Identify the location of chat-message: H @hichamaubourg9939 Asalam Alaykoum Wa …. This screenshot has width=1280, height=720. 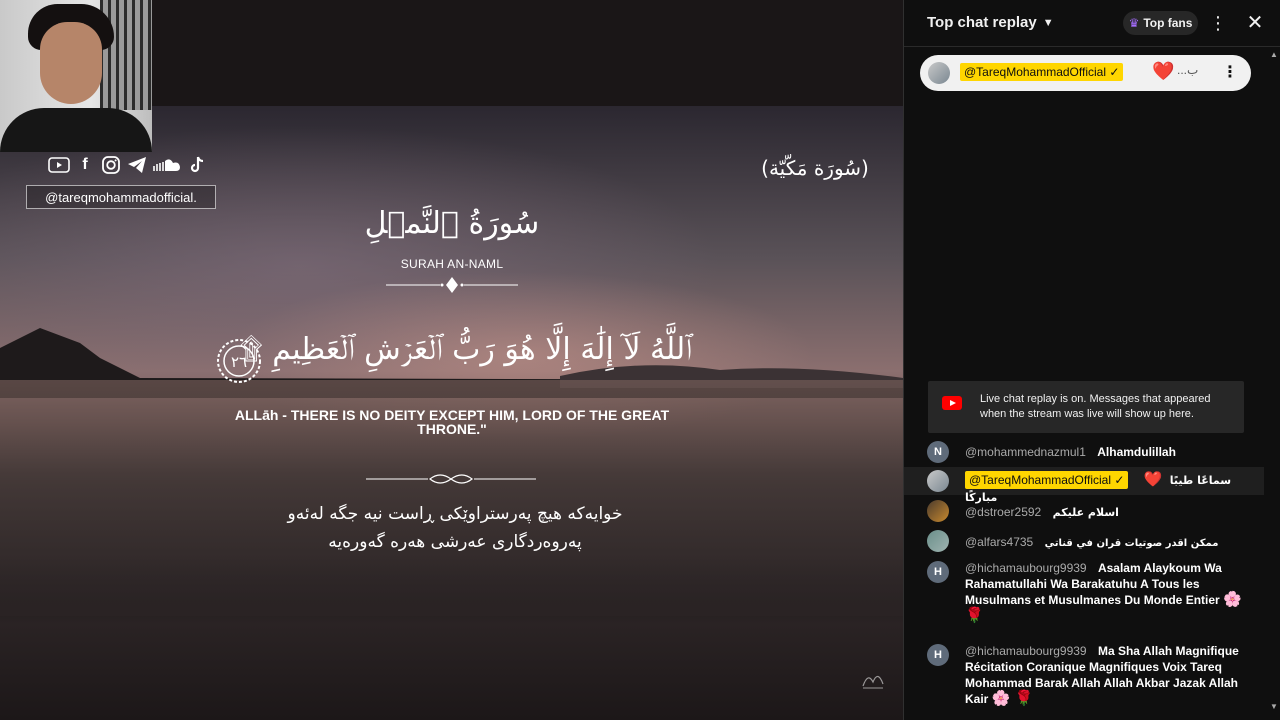
(1084, 598).